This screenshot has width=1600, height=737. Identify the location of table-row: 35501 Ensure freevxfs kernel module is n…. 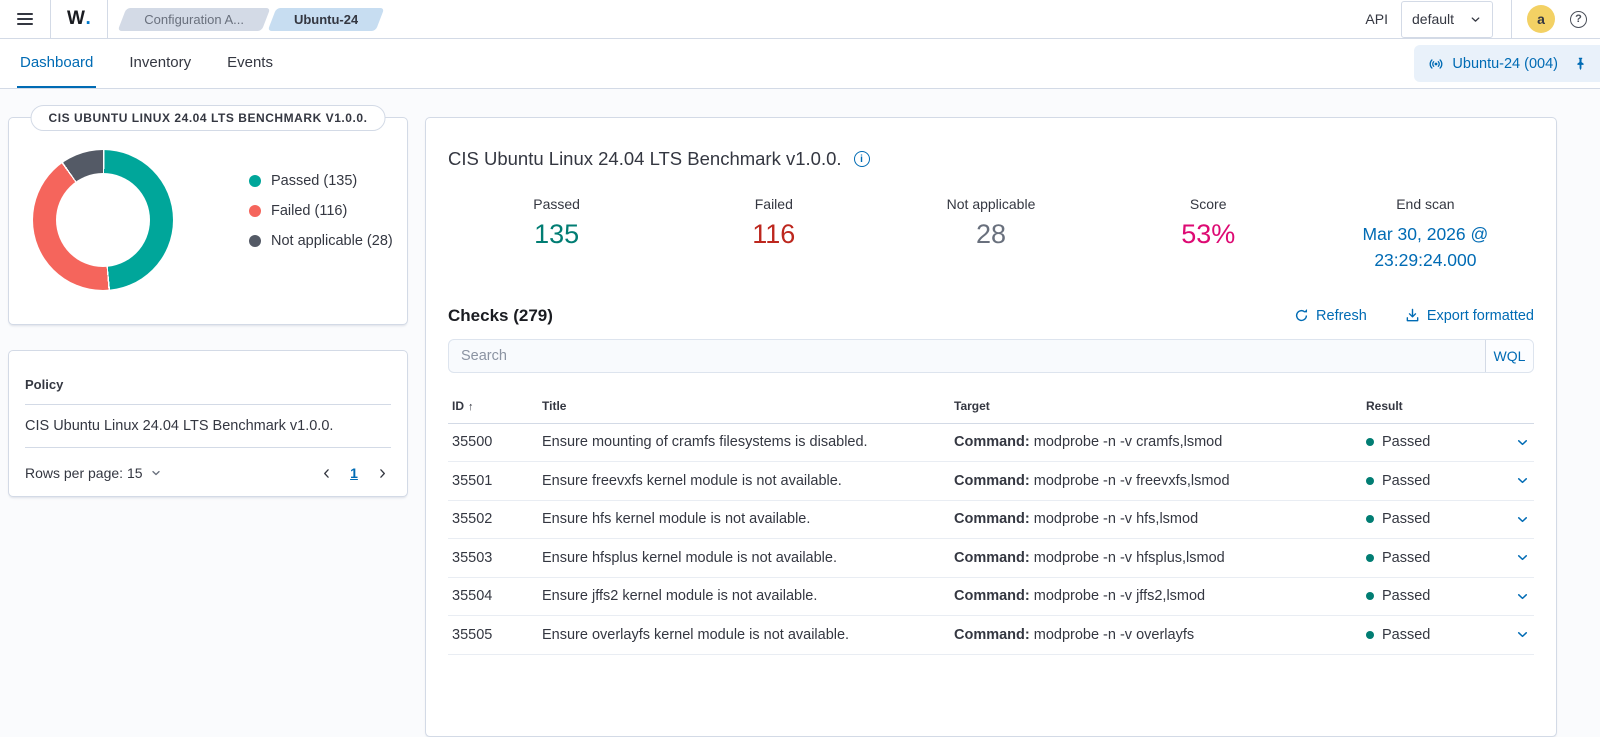
(991, 481).